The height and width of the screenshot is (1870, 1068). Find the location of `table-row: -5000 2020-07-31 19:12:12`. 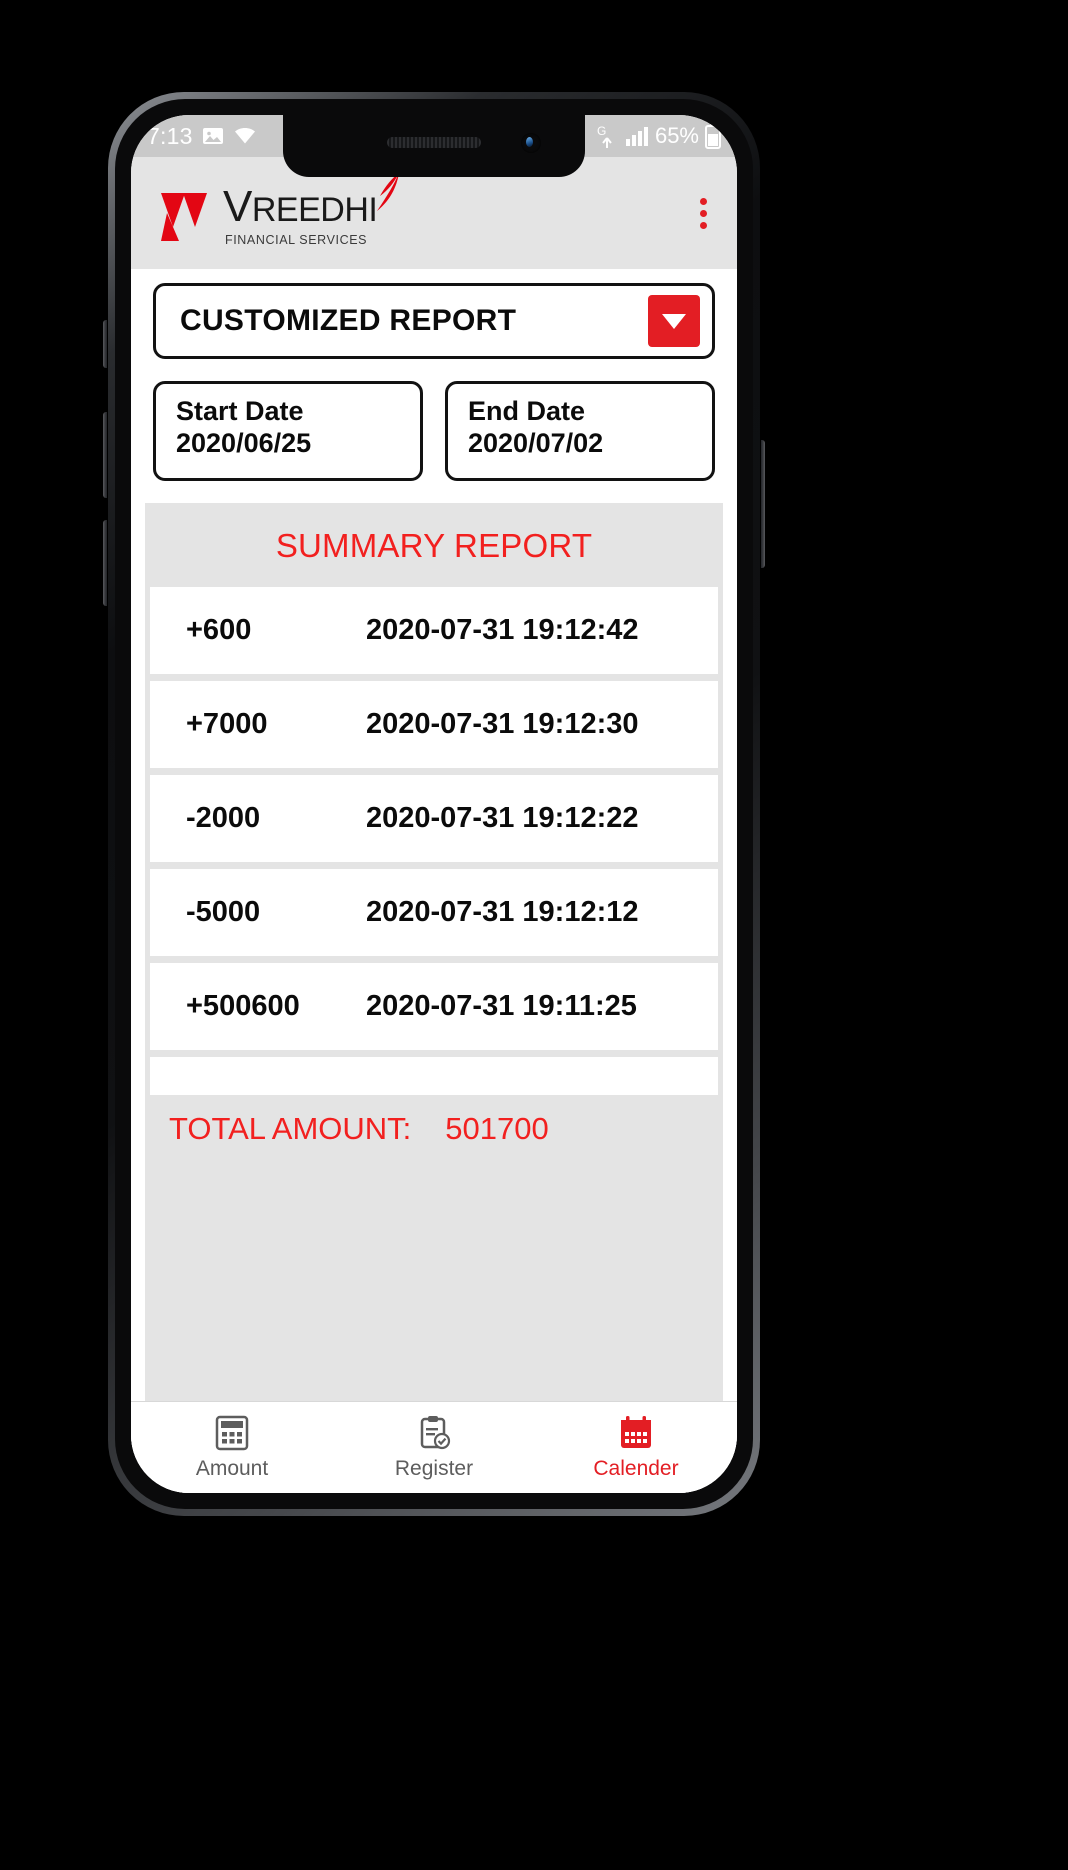

table-row: -5000 2020-07-31 19:12:12 is located at coordinates (434, 912).